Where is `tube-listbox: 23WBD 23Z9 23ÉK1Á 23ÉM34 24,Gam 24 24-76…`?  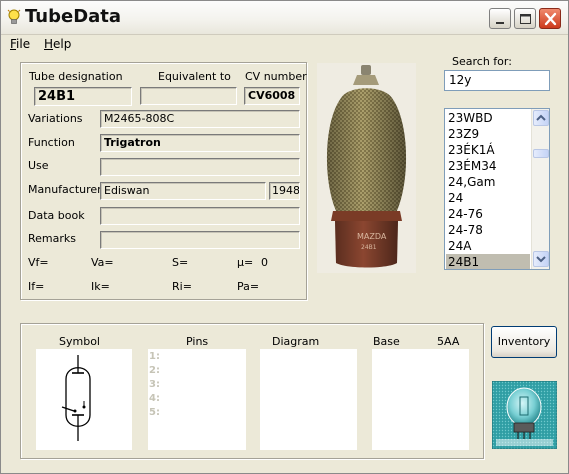 tube-listbox: 23WBD 23Z9 23ÉK1Á 23ÉM34 24,Gam 24 24-76… is located at coordinates (497, 189).